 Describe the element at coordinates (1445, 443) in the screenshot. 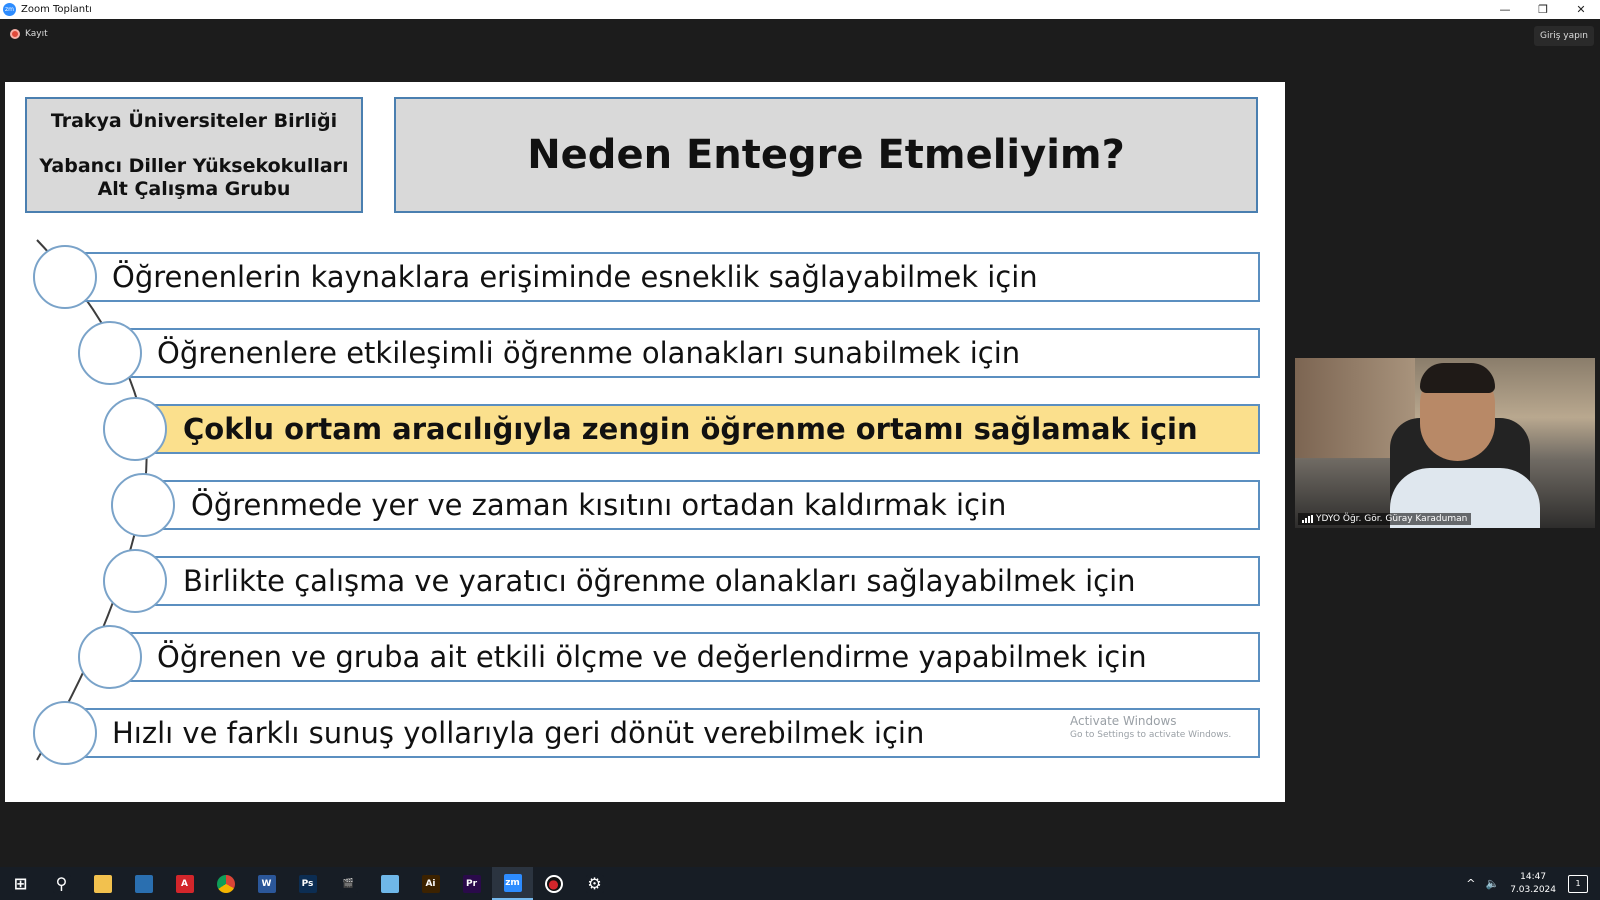

I see `participant-video: YDYO Öğr. Gör. Güray Karaduman` at that location.